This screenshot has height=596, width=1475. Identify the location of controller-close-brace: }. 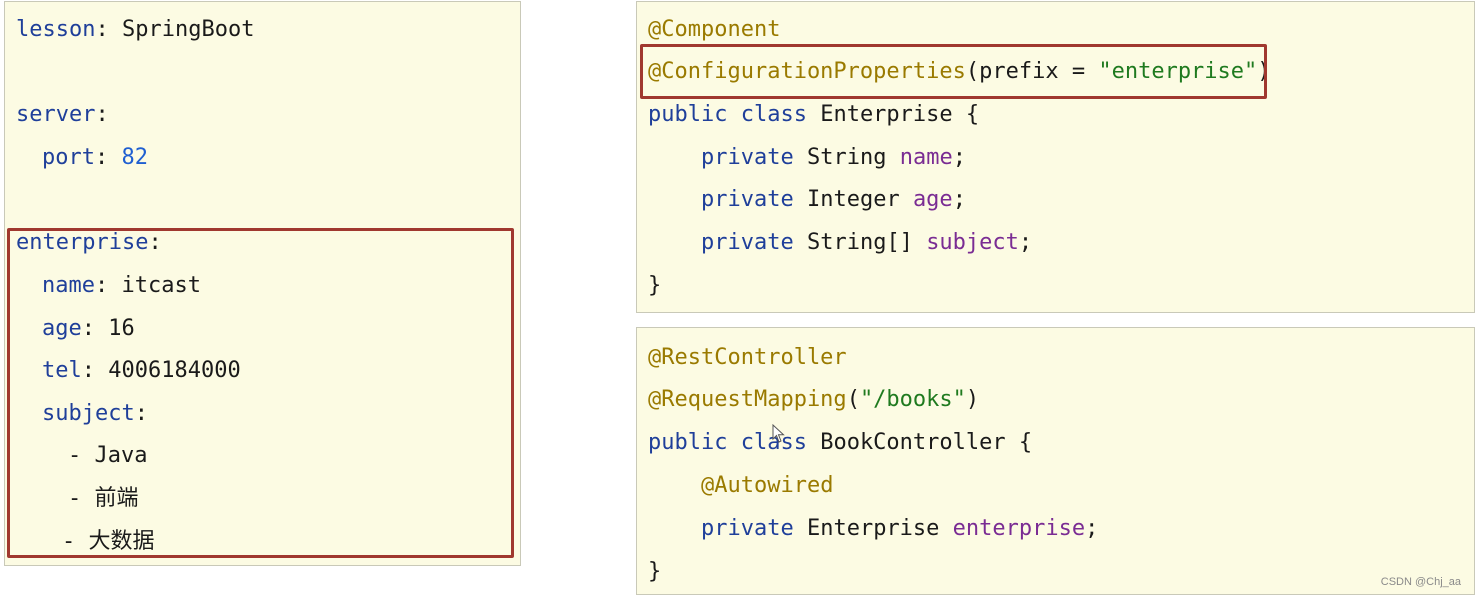
(655, 571).